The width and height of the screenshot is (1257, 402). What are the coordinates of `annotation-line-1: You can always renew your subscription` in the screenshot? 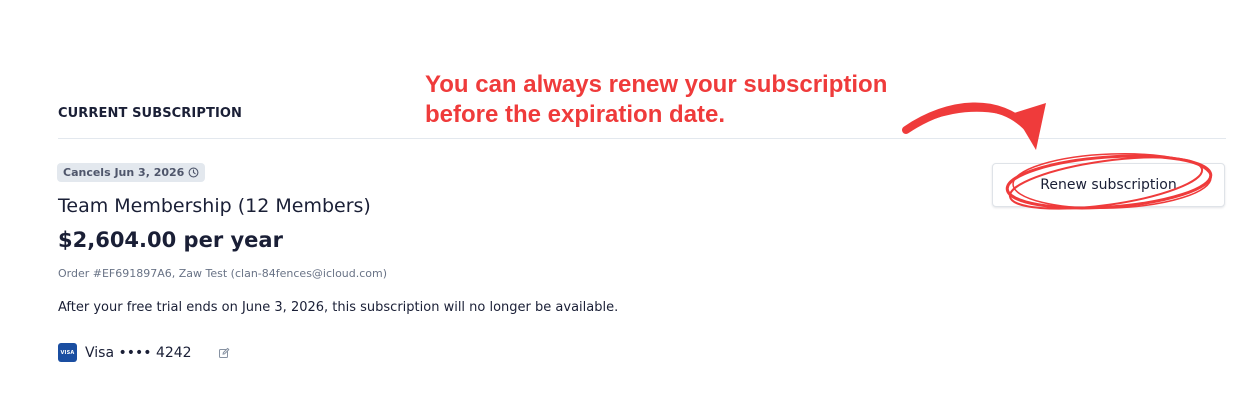 It's located at (656, 84).